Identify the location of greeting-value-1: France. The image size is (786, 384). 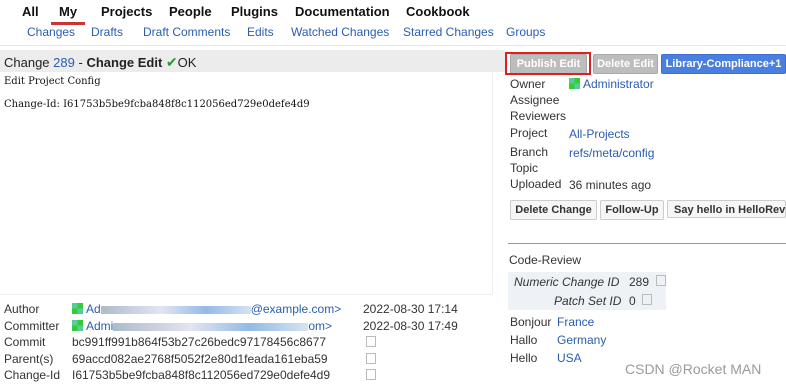
(575, 322).